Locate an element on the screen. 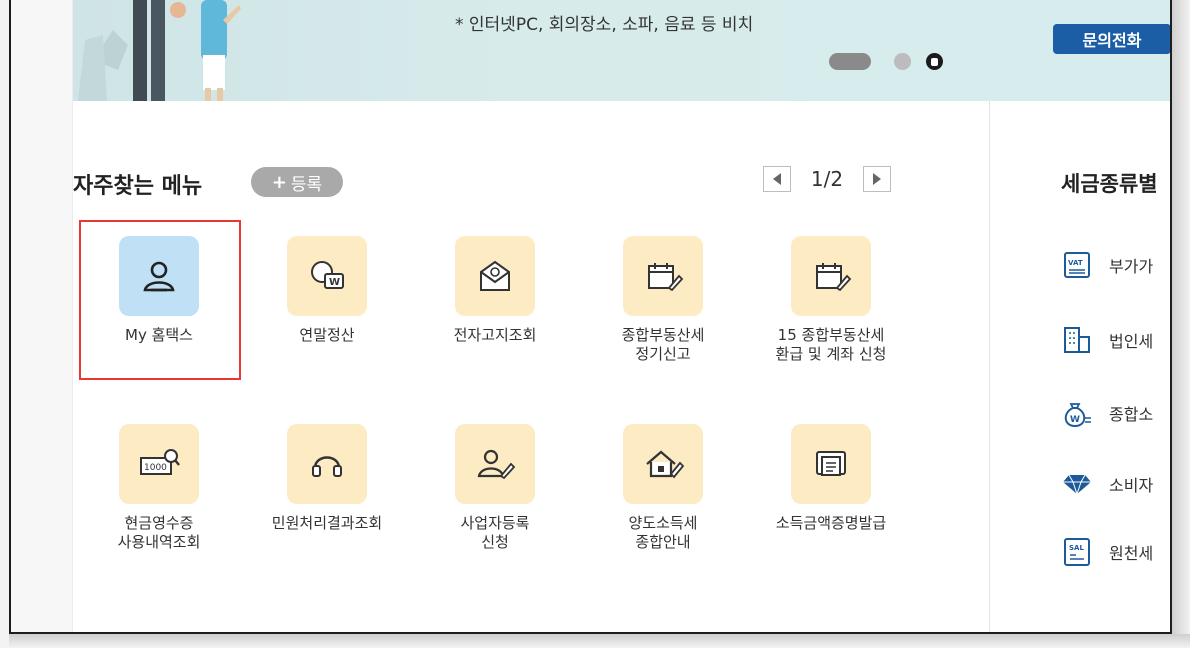  promo-banner: * 인터넷PC, 회의장소, 소파, 음료 등 비치 문의전화 is located at coordinates (621, 50).